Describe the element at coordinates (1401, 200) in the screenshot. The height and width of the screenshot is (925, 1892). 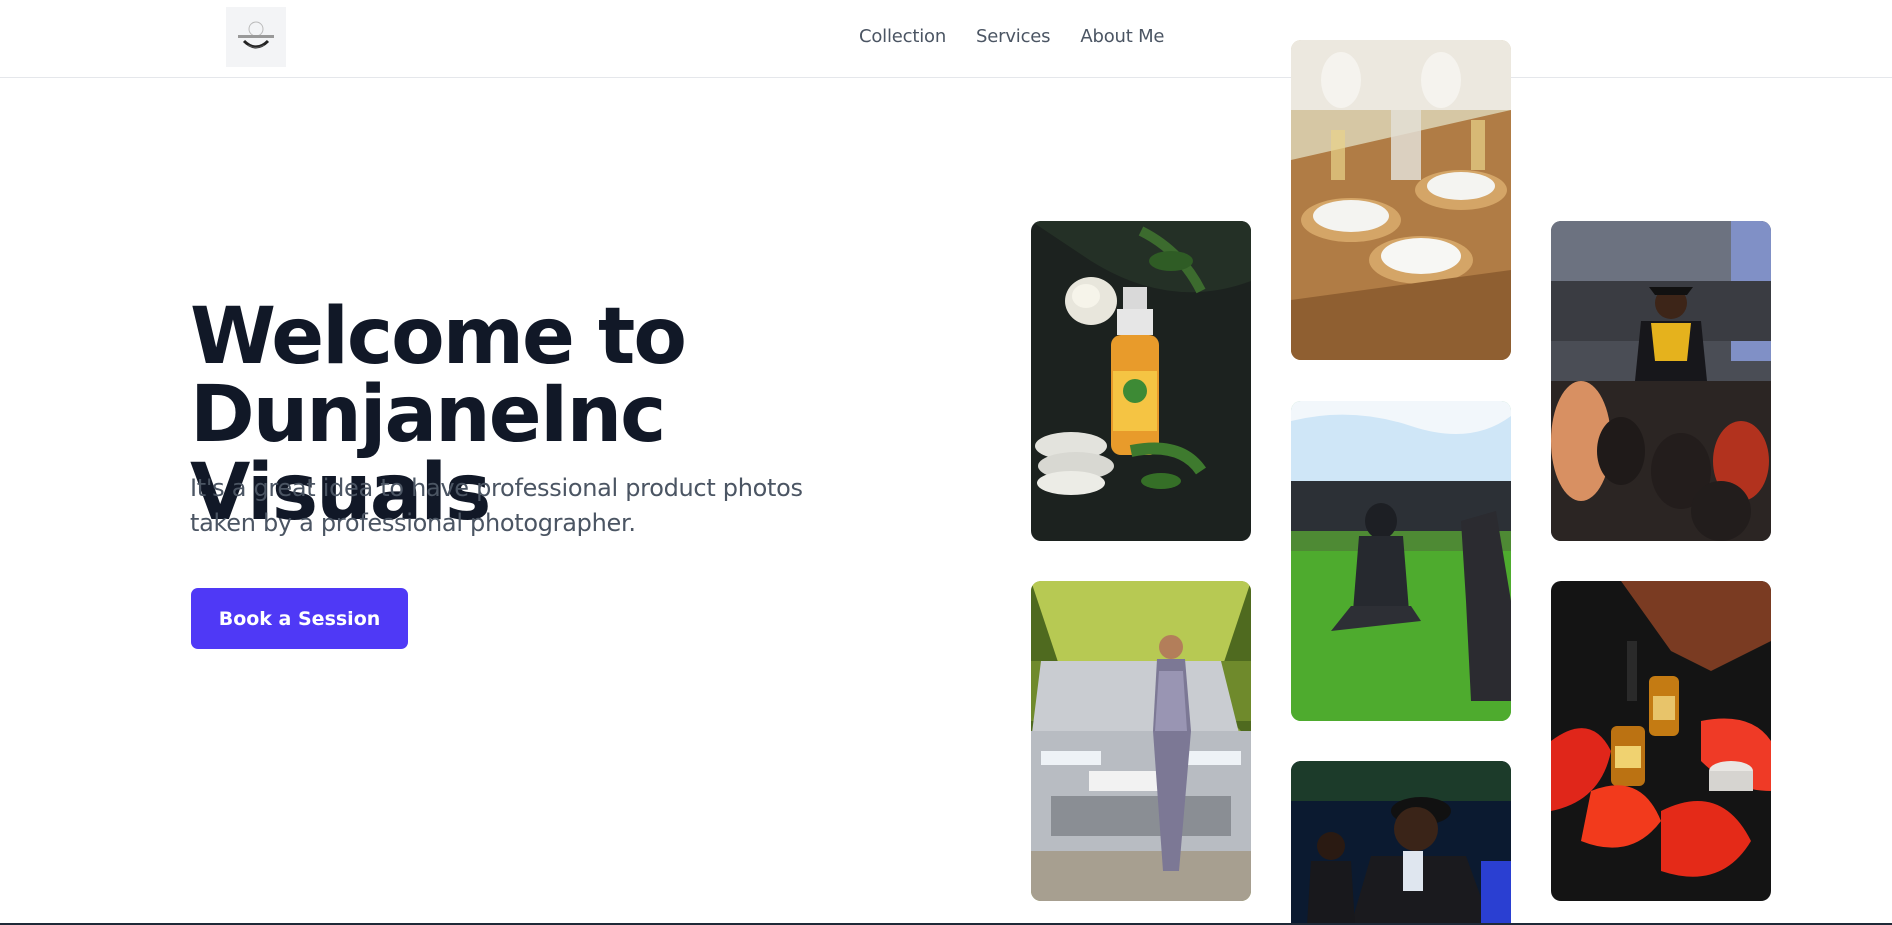
I see `gallery-photo-table-setting` at that location.